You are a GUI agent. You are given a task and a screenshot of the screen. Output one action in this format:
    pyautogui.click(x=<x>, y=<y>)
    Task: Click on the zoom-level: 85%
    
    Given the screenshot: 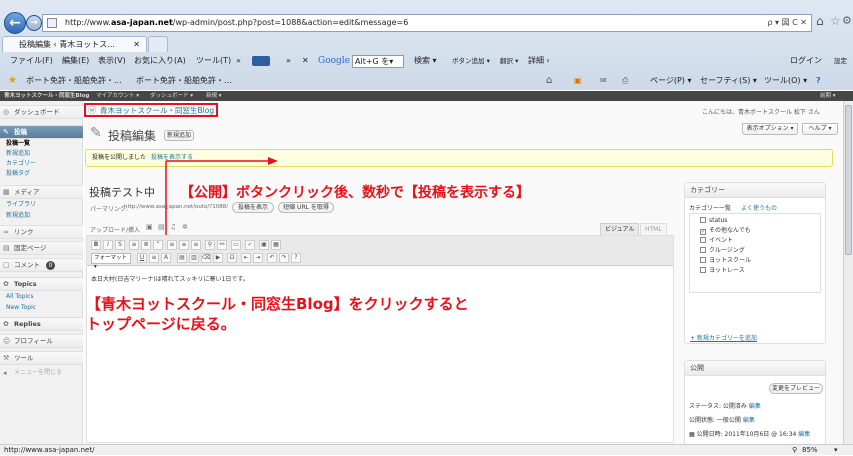 What is the action you would take?
    pyautogui.click(x=810, y=450)
    